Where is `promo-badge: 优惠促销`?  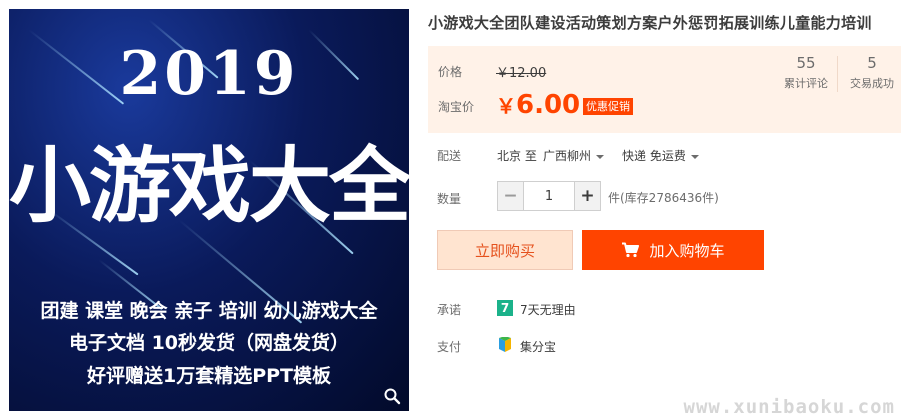
promo-badge: 优惠促销 is located at coordinates (608, 106).